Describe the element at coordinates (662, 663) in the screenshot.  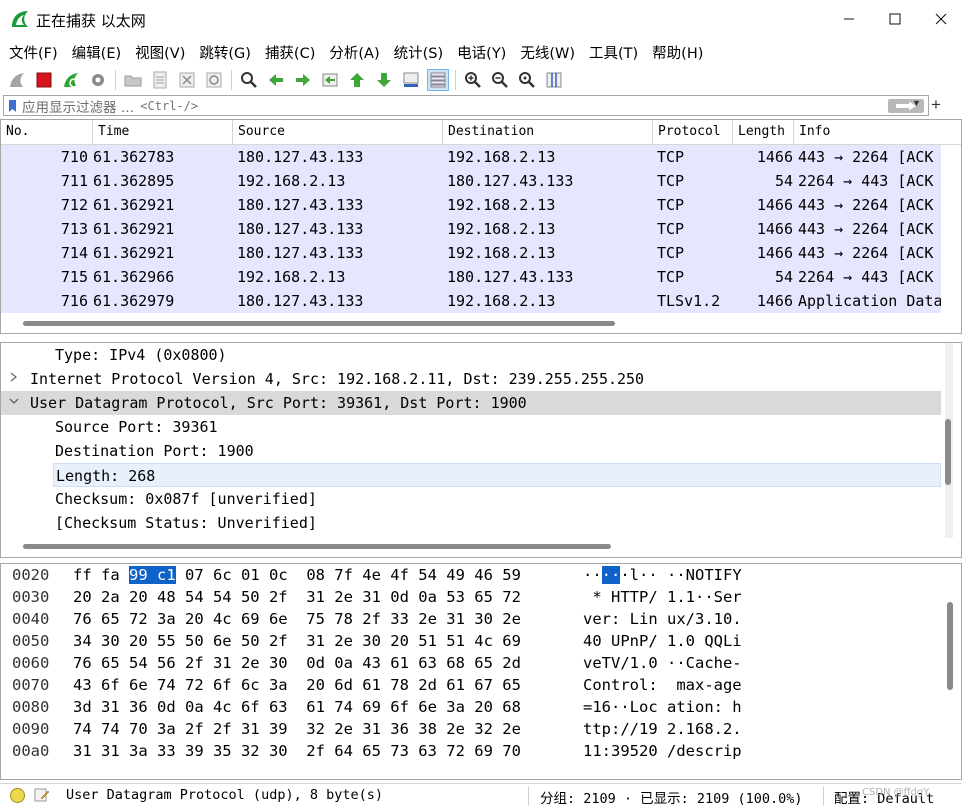
I see `bytes-ascii: veTV/1.0 ··Cache-` at that location.